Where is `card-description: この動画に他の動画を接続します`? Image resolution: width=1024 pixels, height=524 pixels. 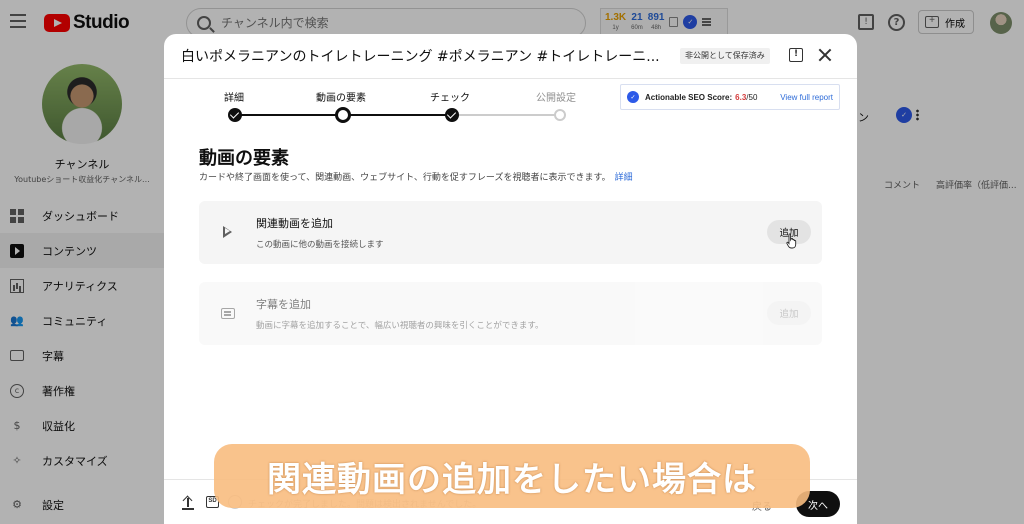
card-description: この動画に他の動画を接続します is located at coordinates (320, 245).